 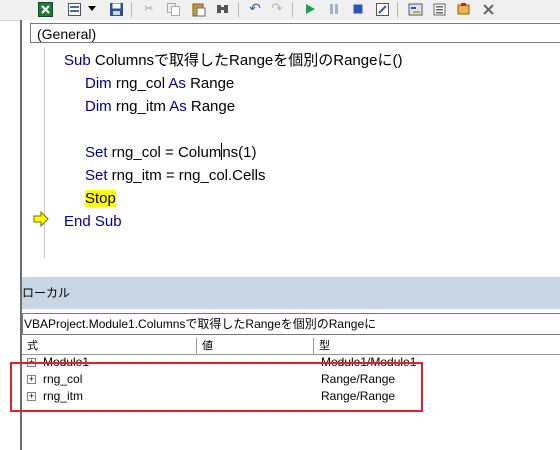 I want to click on code-line-current: Stop, so click(x=100, y=199).